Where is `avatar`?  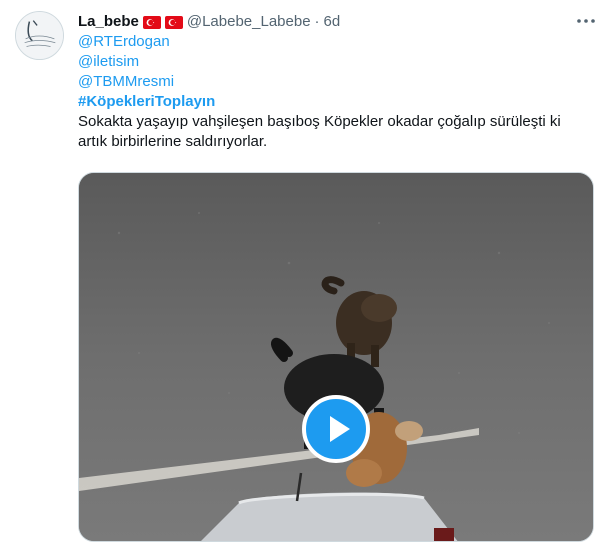
avatar is located at coordinates (39, 35).